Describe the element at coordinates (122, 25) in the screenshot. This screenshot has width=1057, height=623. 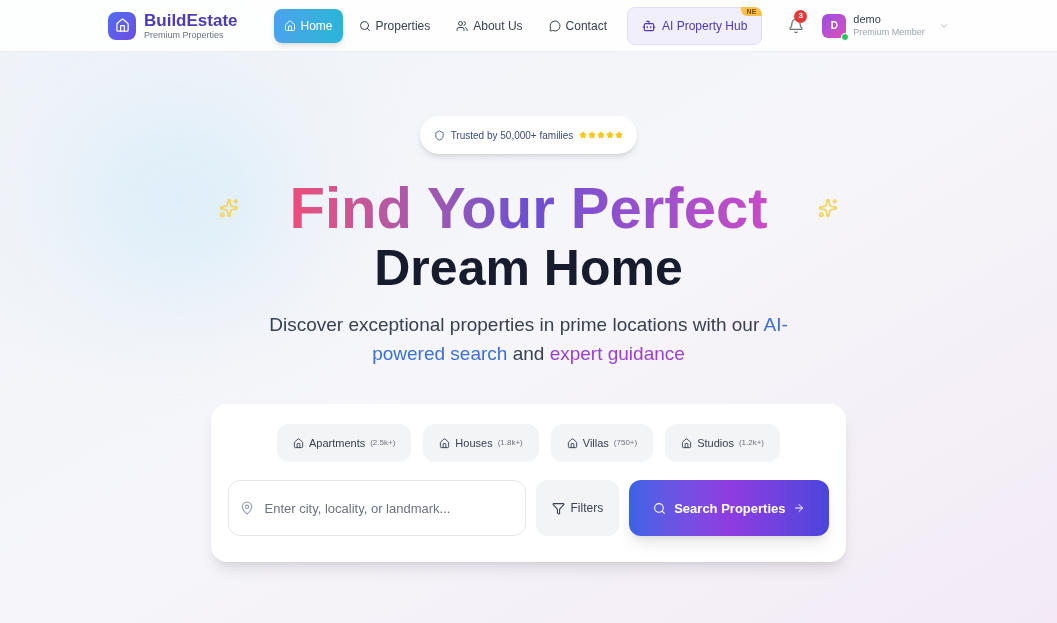
I see `house-logo-icon` at that location.